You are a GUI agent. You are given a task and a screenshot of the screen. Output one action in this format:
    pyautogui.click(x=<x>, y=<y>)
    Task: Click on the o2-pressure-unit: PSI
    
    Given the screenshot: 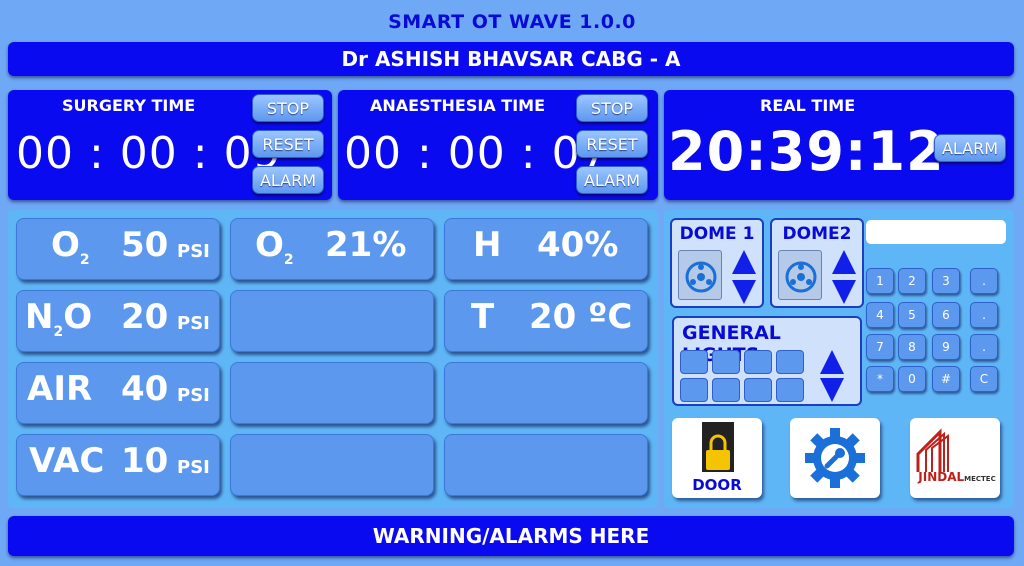 What is the action you would take?
    pyautogui.click(x=193, y=251)
    